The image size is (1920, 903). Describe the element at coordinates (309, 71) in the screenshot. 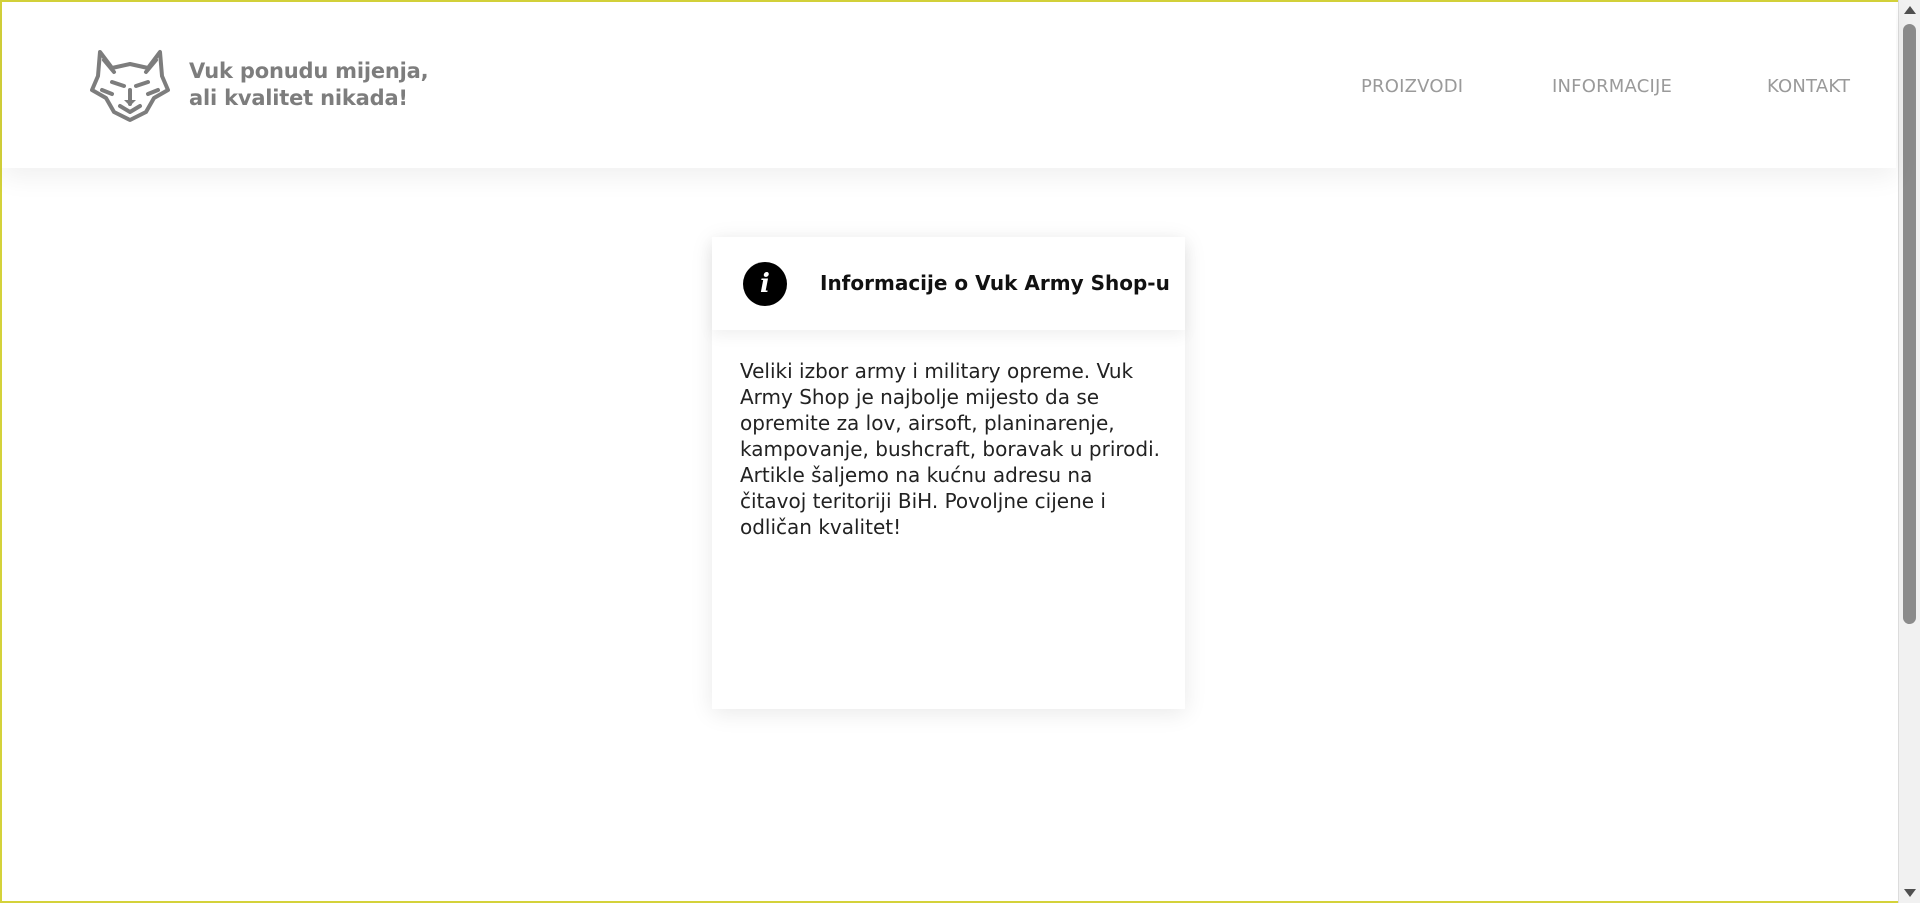

I see `tagline-line-1: Vuk ponudu mijenja,` at that location.